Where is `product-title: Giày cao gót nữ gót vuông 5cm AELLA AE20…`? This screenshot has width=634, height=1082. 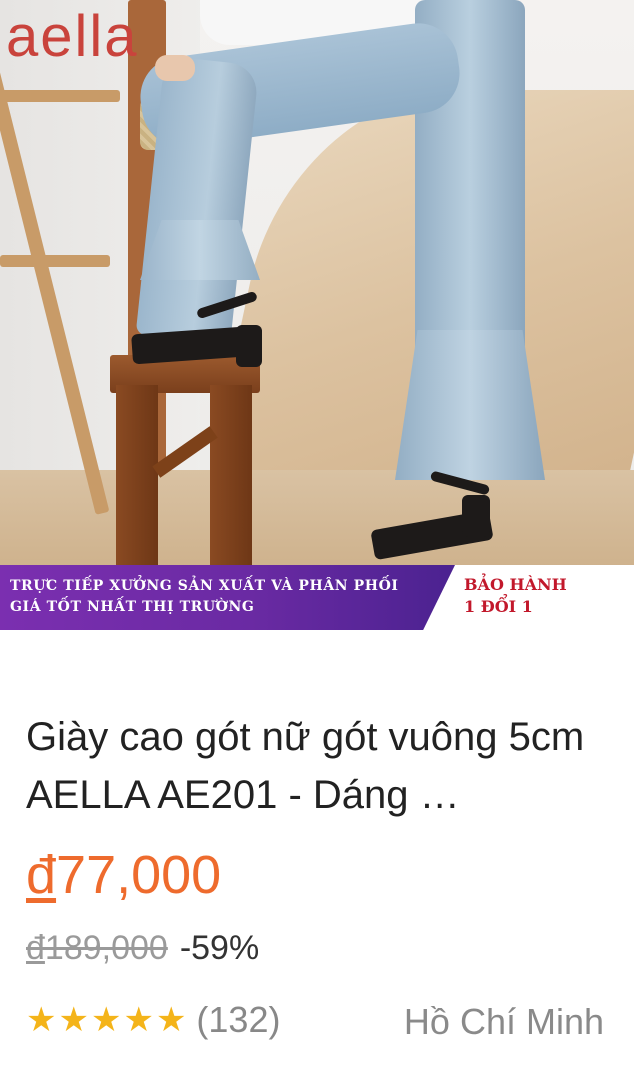
product-title: Giày cao gót nữ gót vuông 5cm AELLA AE20… is located at coordinates (321, 766).